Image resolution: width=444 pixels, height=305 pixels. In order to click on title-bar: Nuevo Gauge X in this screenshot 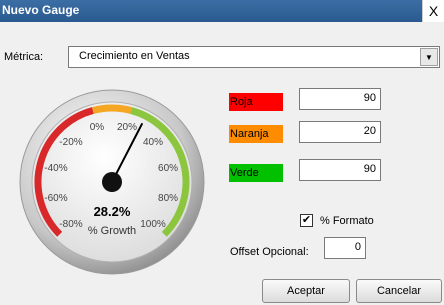, I will do `click(222, 11)`.